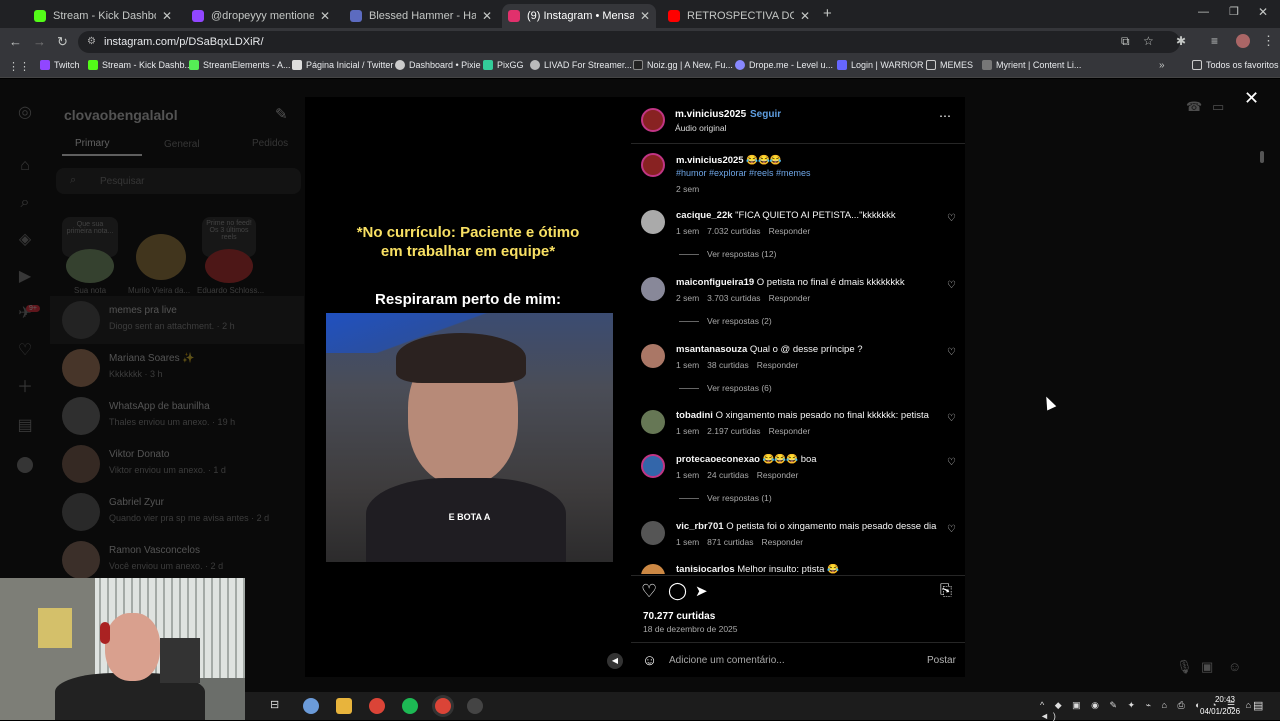 The height and width of the screenshot is (721, 1280). What do you see at coordinates (733, 431) in the screenshot?
I see `comment-likes: 2.197 curtidas` at bounding box center [733, 431].